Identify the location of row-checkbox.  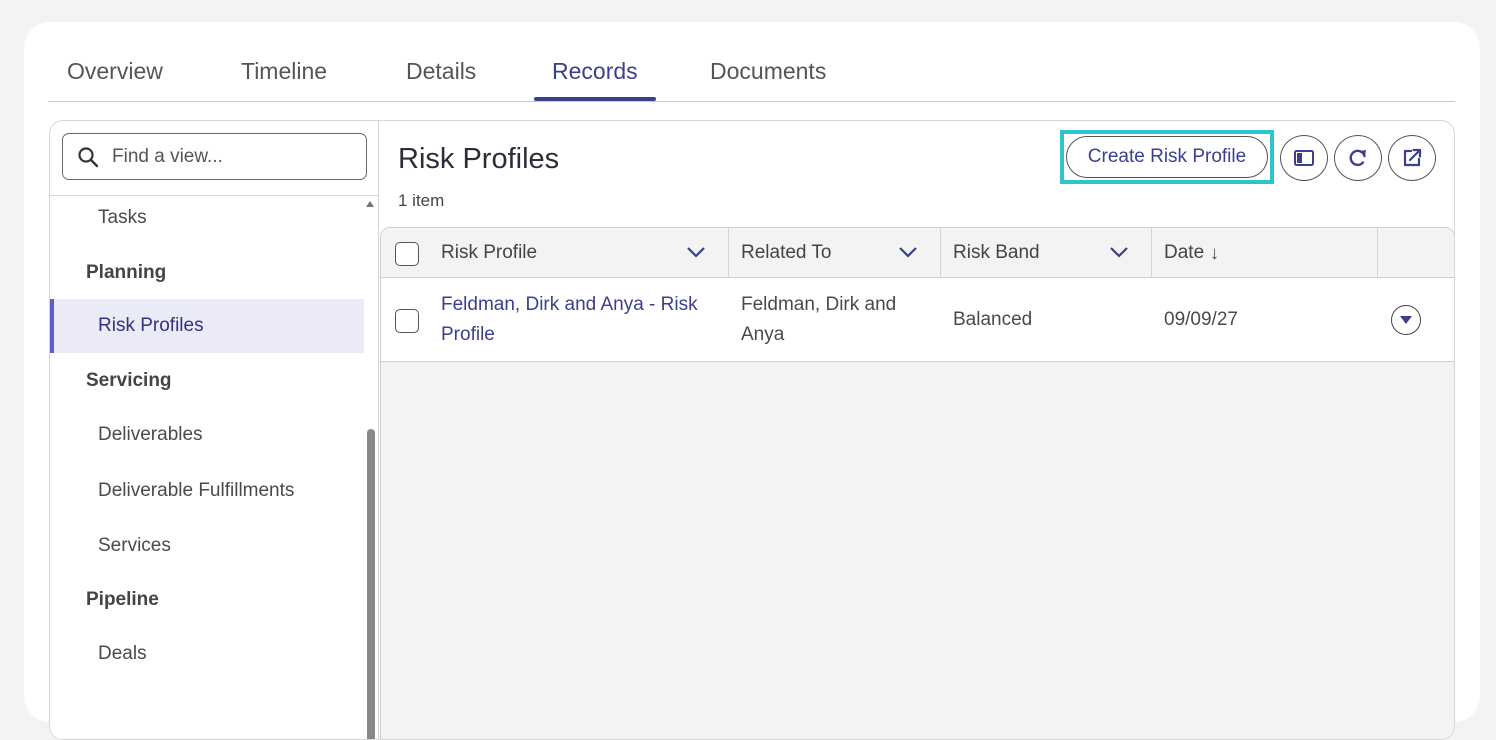
(407, 321).